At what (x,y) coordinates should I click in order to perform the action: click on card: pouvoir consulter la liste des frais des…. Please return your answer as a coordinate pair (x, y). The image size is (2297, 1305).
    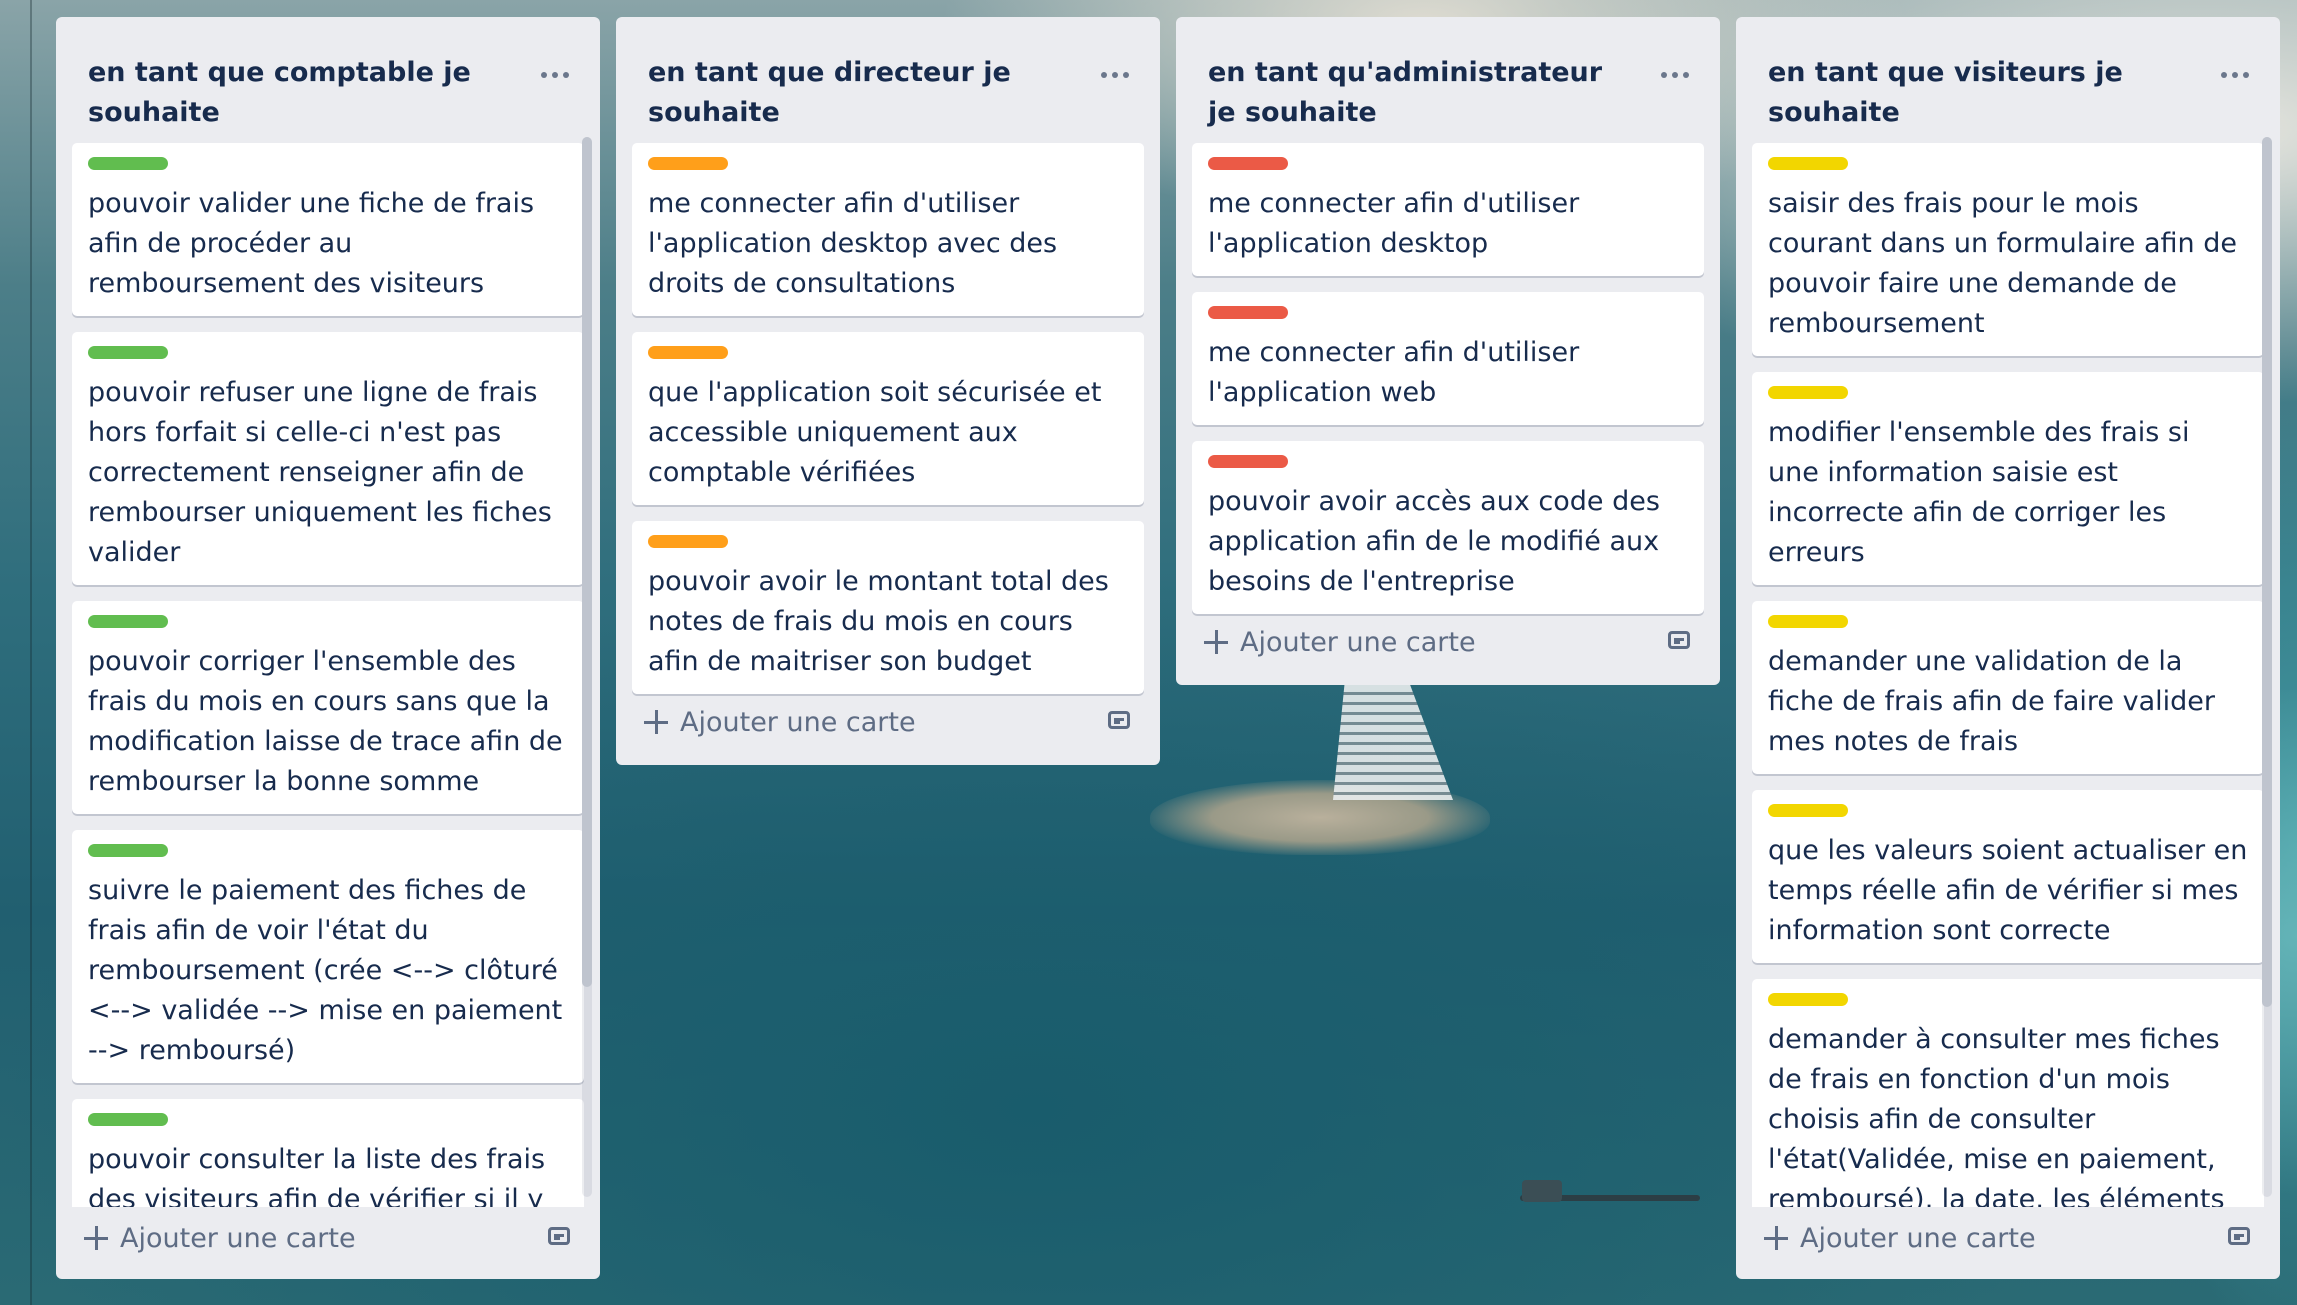
    Looking at the image, I should click on (328, 1153).